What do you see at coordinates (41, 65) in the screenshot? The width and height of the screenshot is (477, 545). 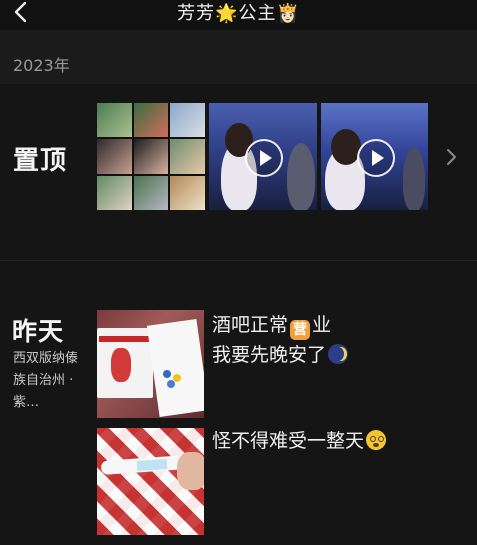 I see `year-label: 2023年` at bounding box center [41, 65].